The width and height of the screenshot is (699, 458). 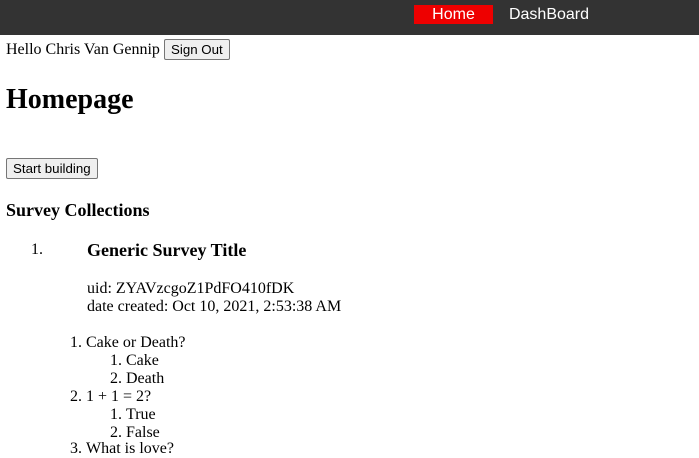 What do you see at coordinates (130, 448) in the screenshot?
I see `question-text: What is love?` at bounding box center [130, 448].